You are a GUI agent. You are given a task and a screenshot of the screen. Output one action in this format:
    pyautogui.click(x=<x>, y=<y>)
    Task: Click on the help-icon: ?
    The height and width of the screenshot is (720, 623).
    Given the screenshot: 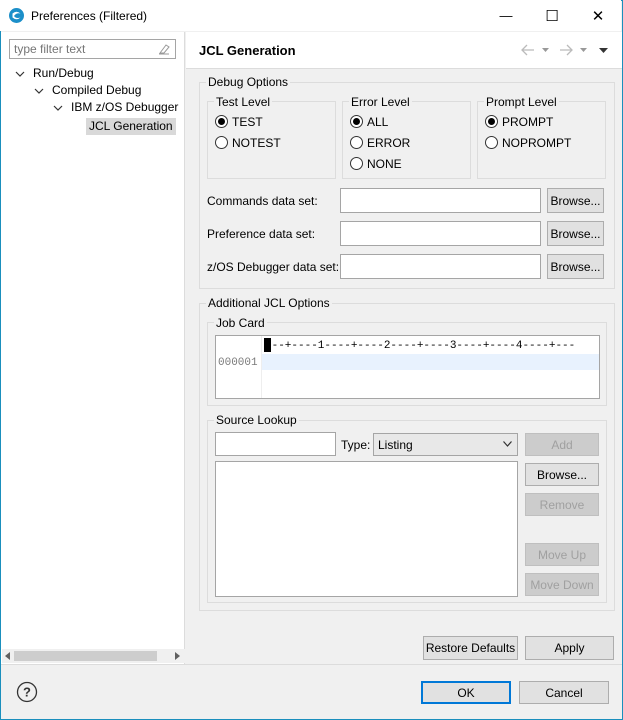 What is the action you would take?
    pyautogui.click(x=27, y=692)
    